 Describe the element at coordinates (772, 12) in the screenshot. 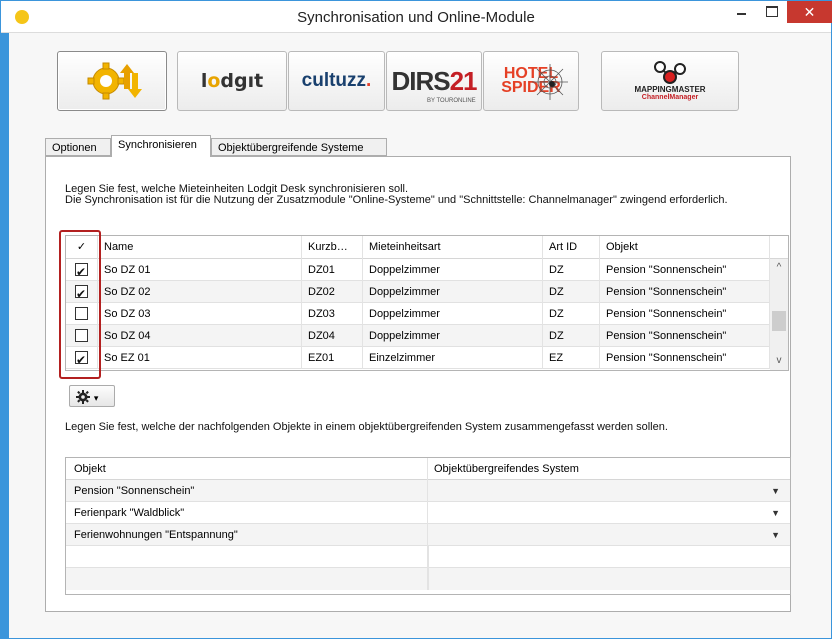

I see `maximize-button` at that location.